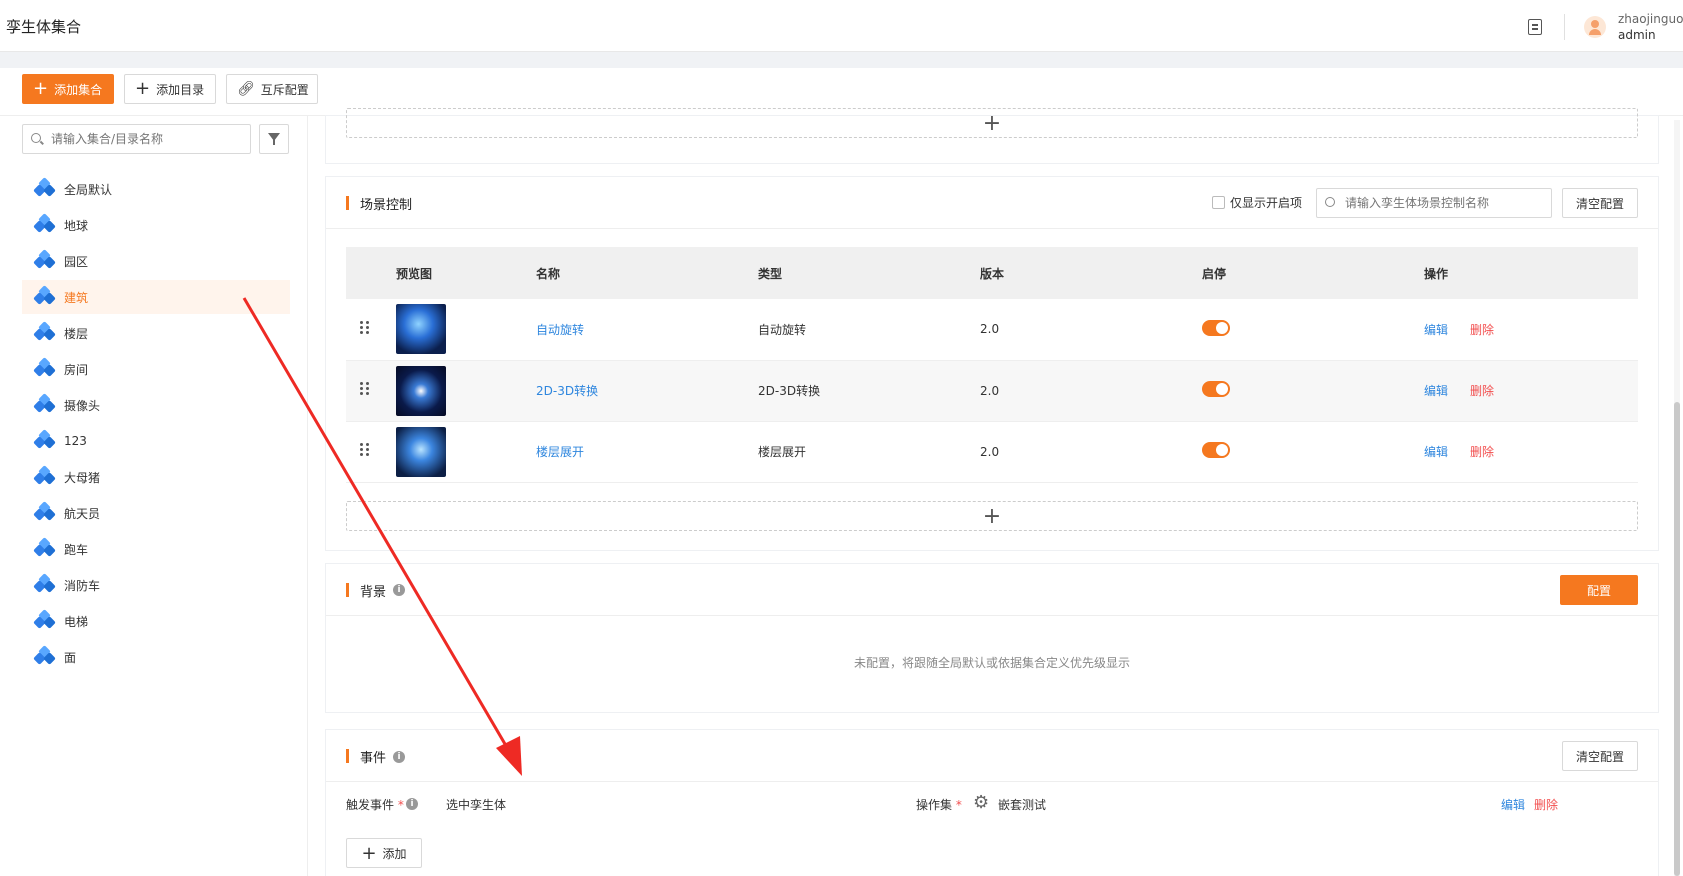  What do you see at coordinates (1091, 452) in the screenshot?
I see `version-cell: 2.0` at bounding box center [1091, 452].